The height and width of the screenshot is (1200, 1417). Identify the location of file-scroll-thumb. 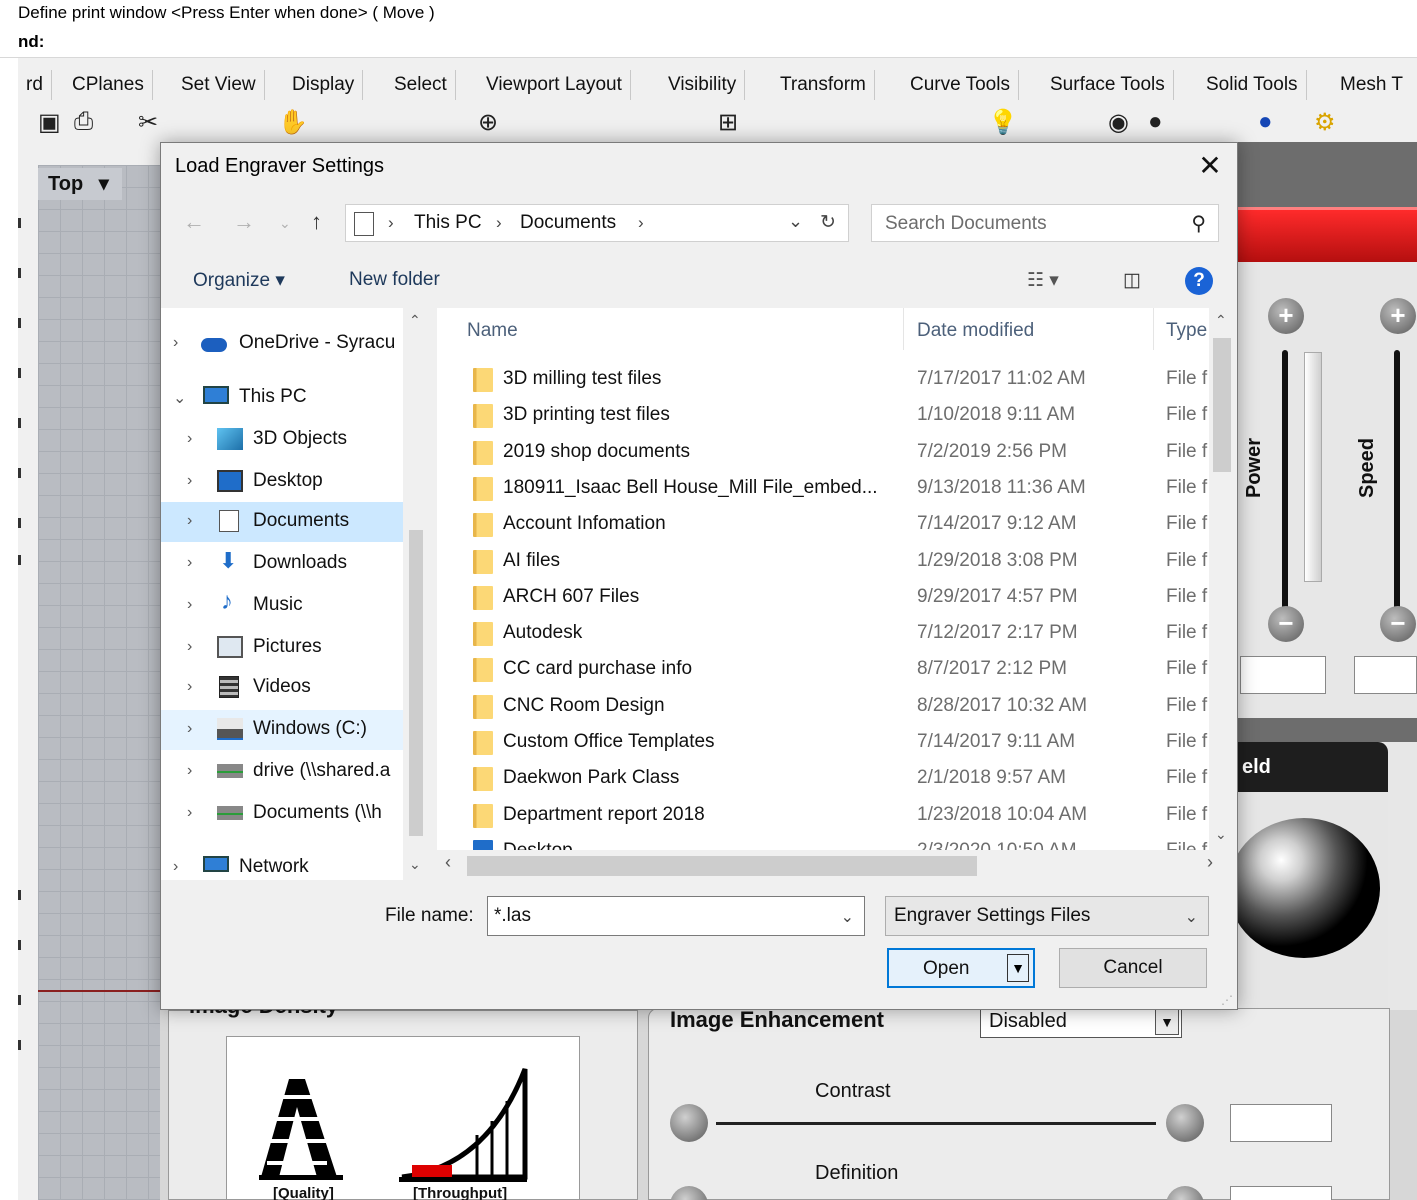
(1222, 405).